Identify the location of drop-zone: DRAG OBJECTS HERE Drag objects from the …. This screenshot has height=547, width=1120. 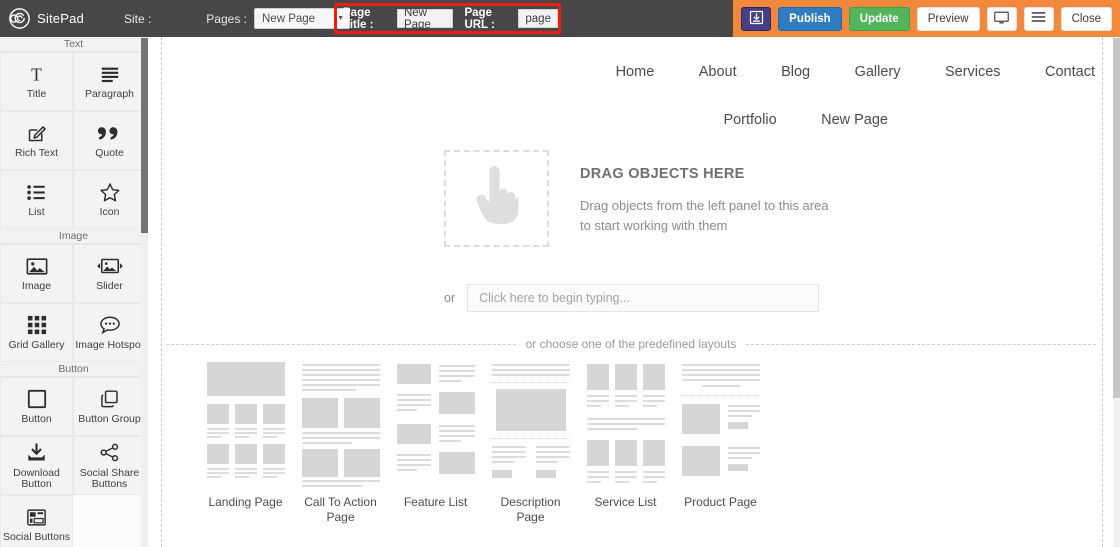
(636, 198).